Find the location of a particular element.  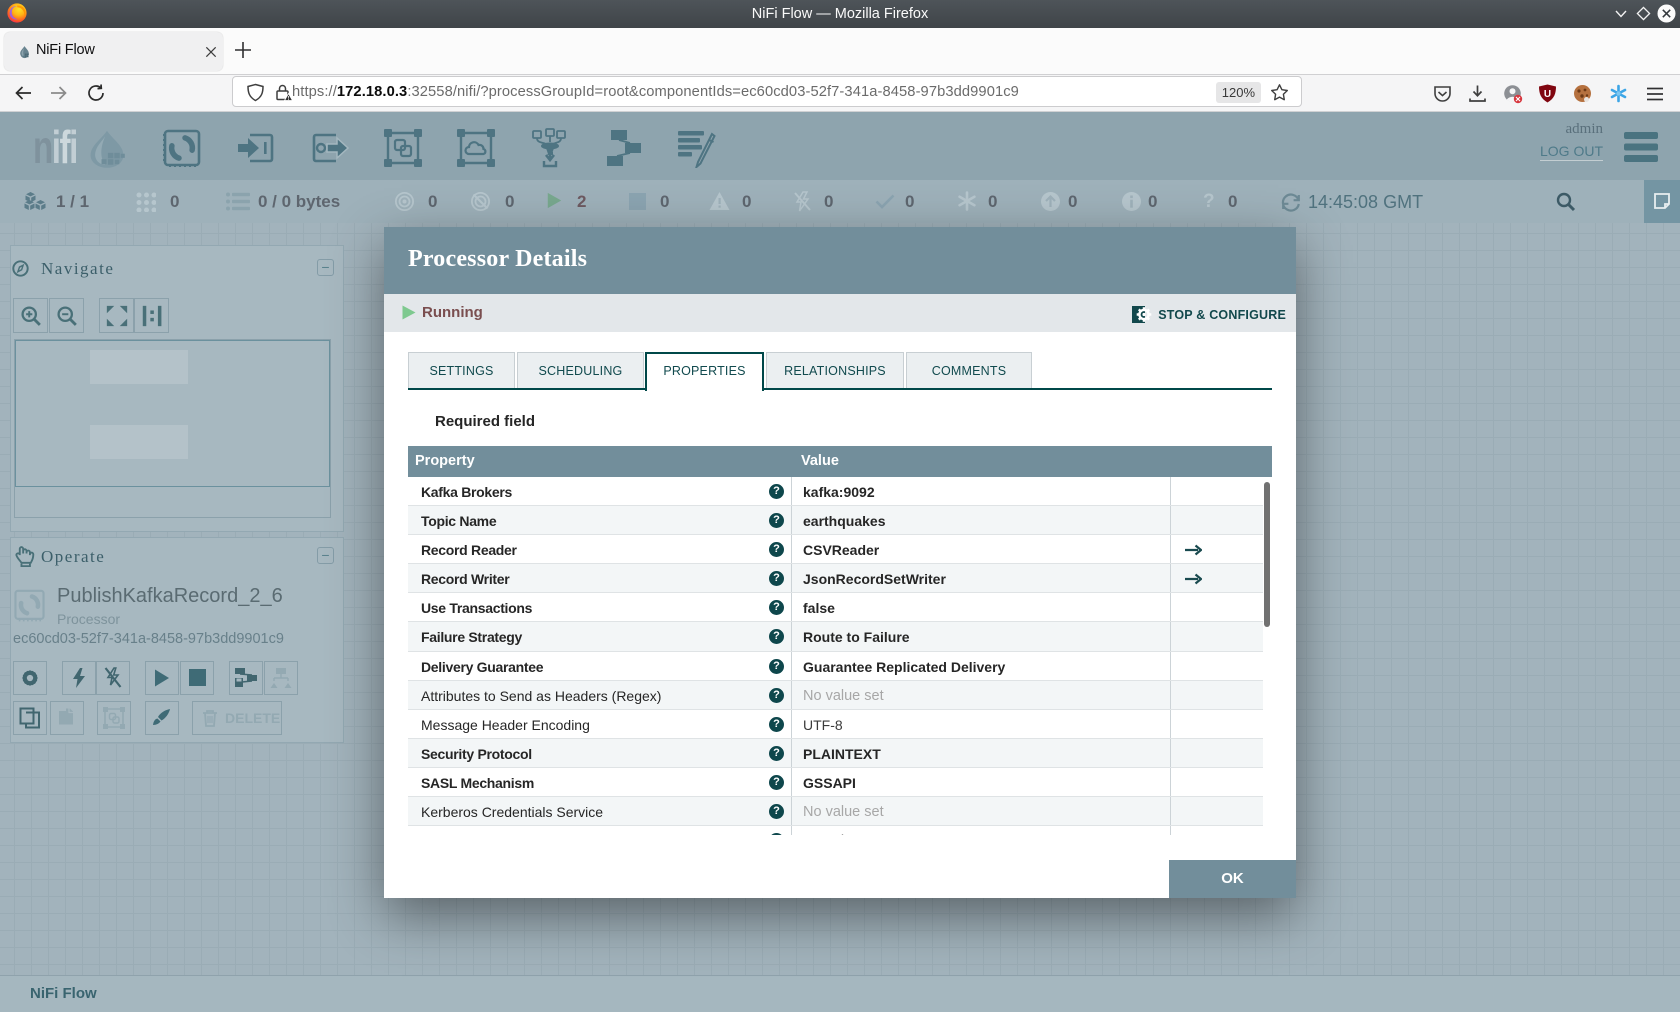

svg-text: U is located at coordinates (1547, 94).